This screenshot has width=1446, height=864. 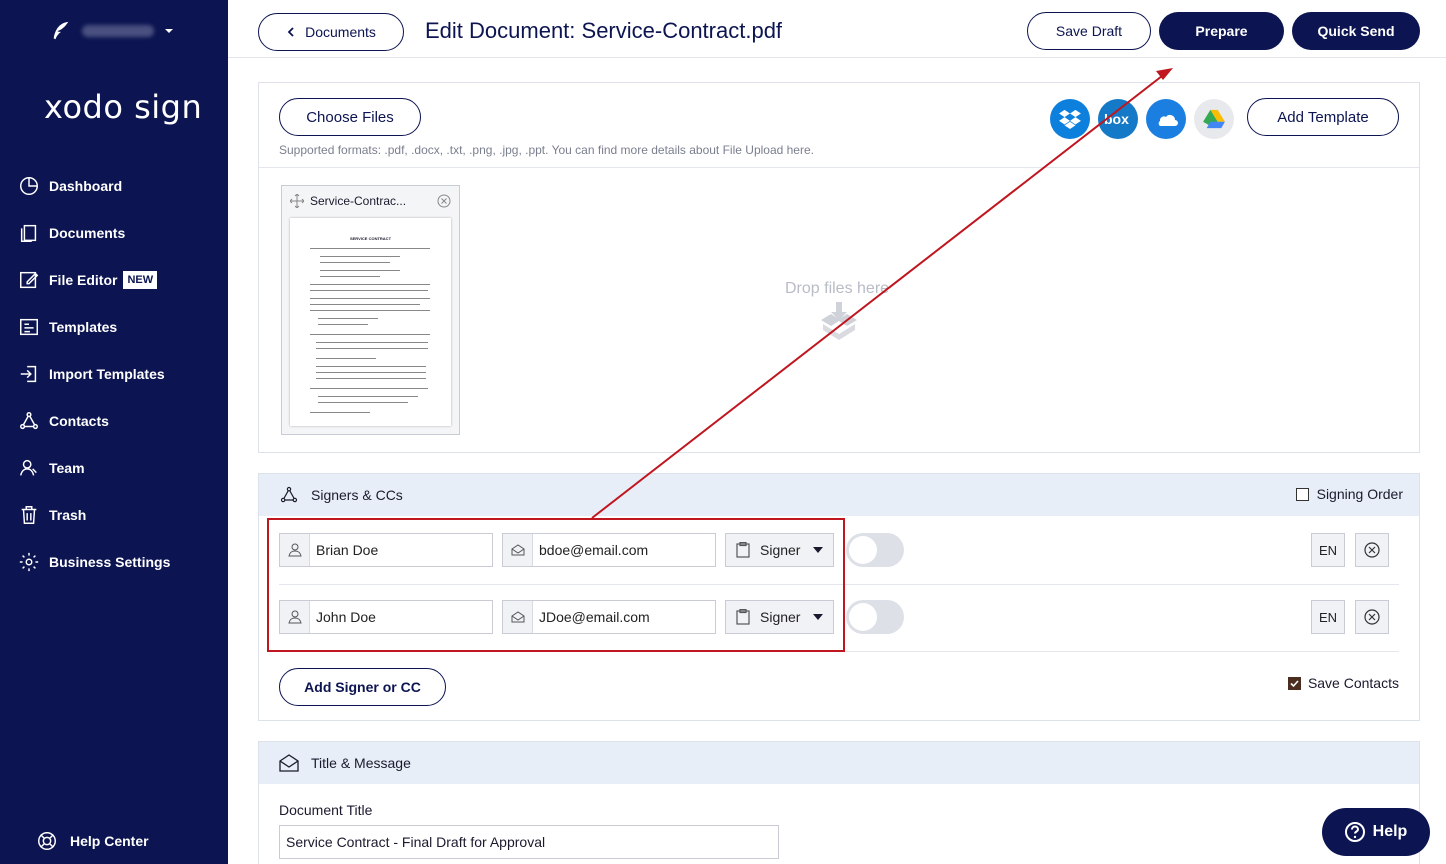 What do you see at coordinates (297, 201) in the screenshot?
I see `move-icon` at bounding box center [297, 201].